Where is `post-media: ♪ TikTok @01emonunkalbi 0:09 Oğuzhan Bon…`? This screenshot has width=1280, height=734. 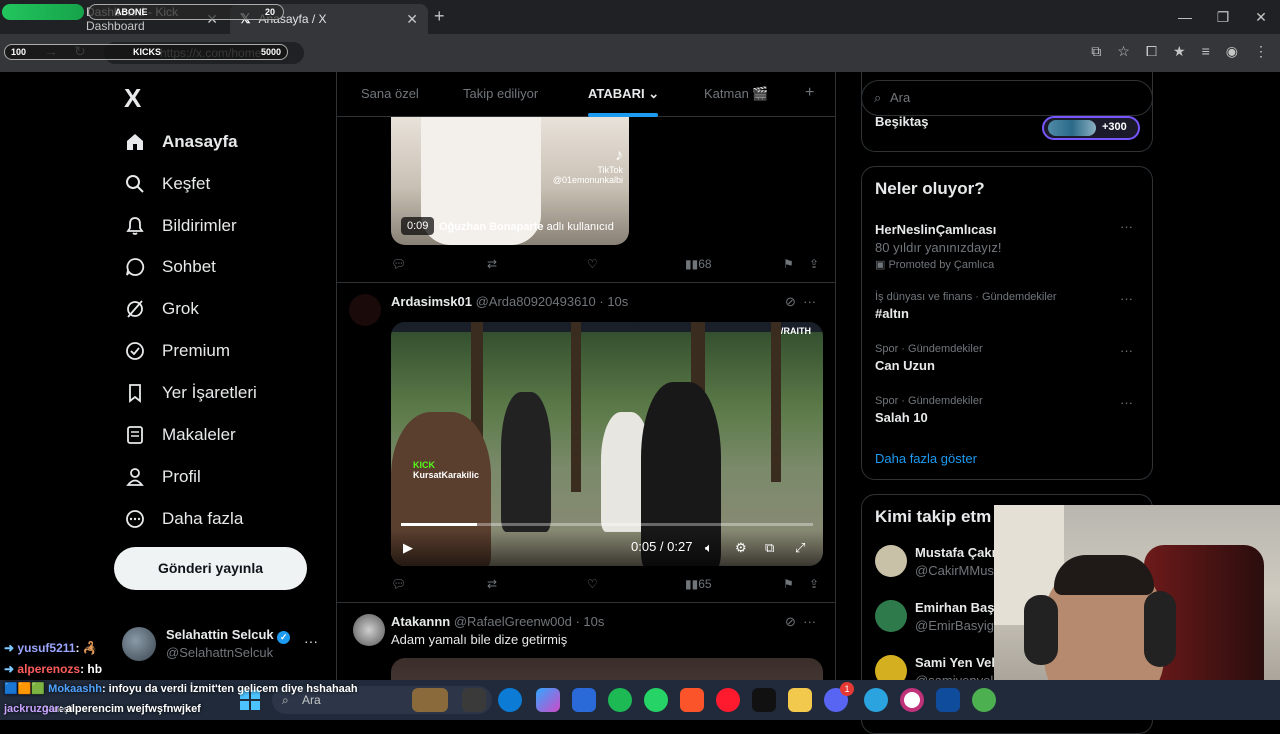
post-media: ♪ TikTok @01emonunkalbi 0:09 Oğuzhan Bon… is located at coordinates (510, 181).